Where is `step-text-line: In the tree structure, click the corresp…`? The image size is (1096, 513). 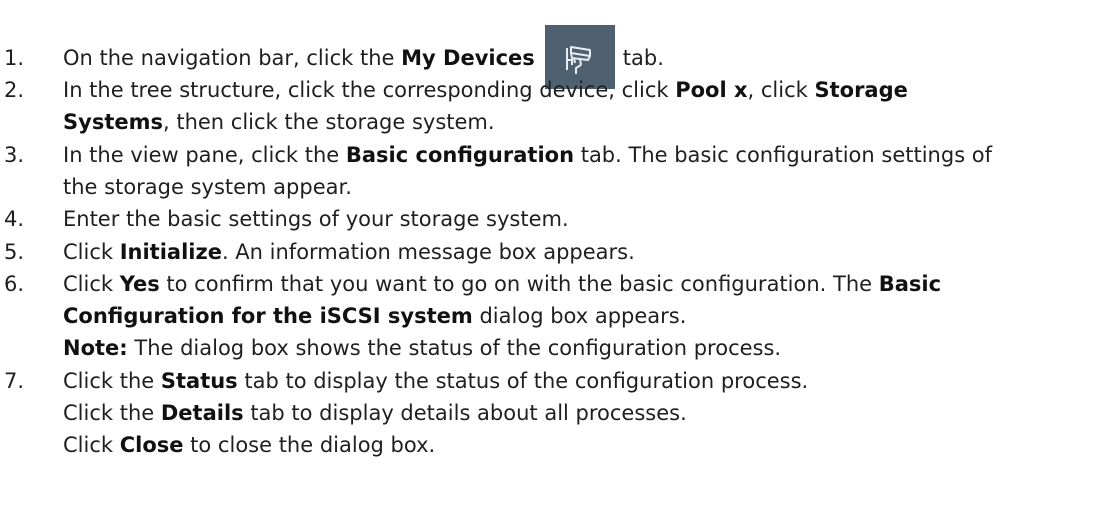 step-text-line: In the tree structure, click the corresp… is located at coordinates (485, 90).